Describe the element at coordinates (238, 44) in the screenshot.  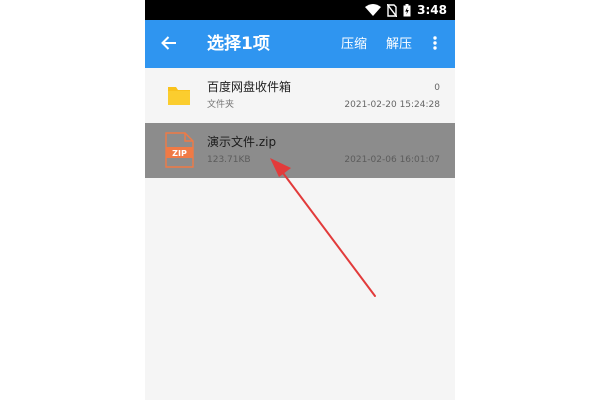
I see `page-title: 选择1项` at that location.